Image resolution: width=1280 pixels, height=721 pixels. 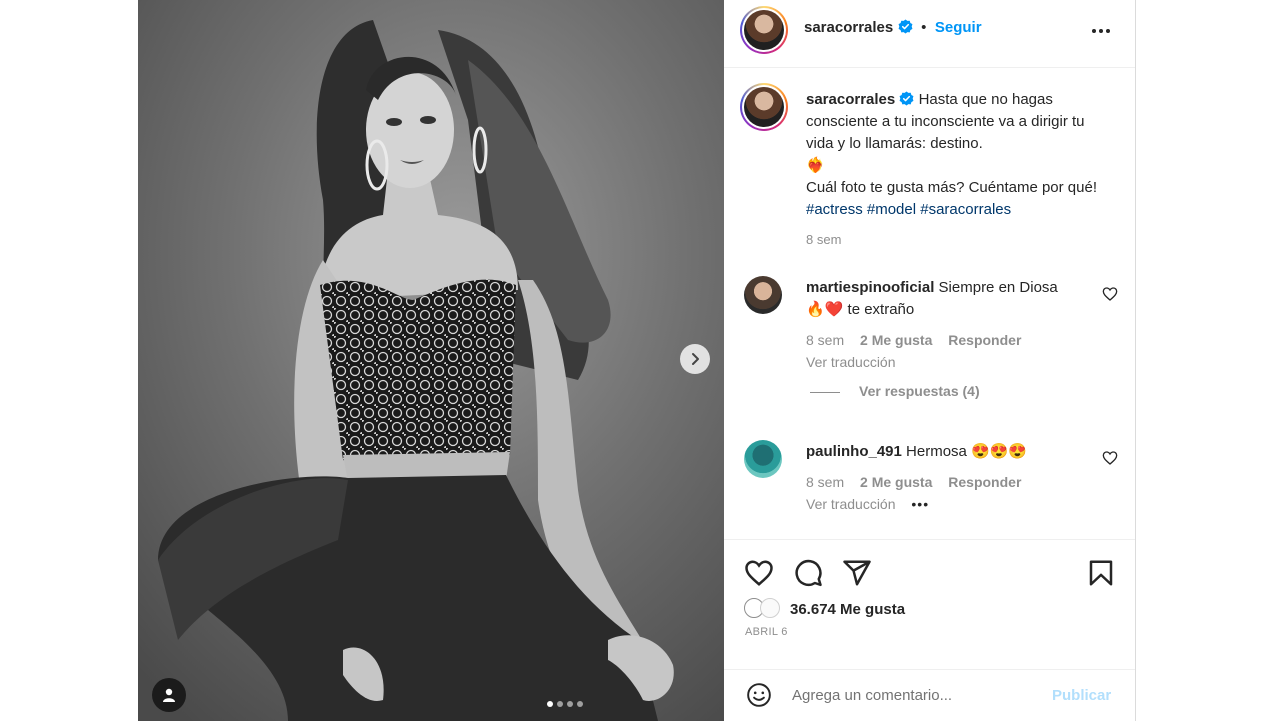 What do you see at coordinates (965, 209) in the screenshot?
I see `hashtag-link: #saracorrales` at bounding box center [965, 209].